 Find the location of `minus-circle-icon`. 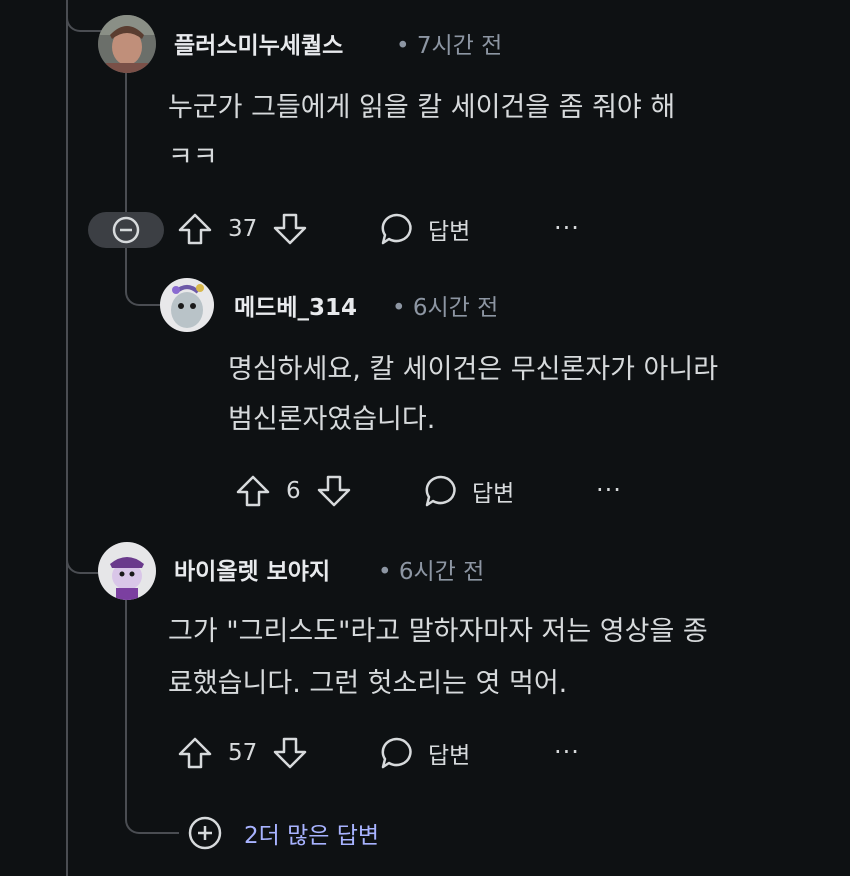

minus-circle-icon is located at coordinates (126, 230).